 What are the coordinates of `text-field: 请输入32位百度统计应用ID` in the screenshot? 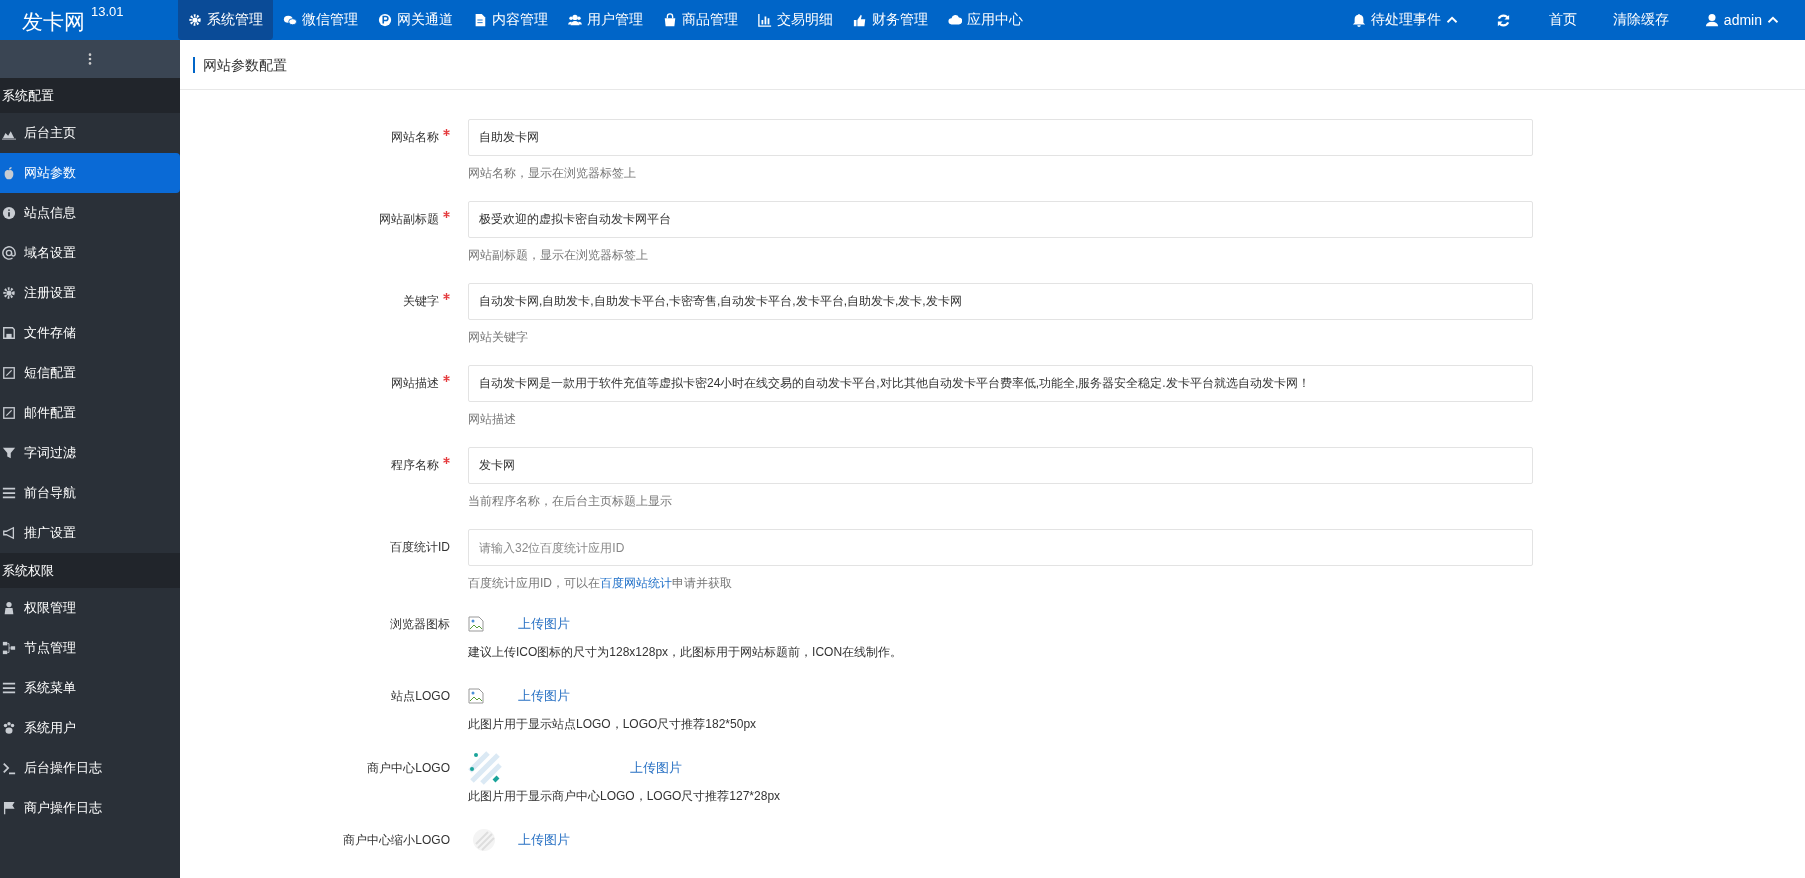 It's located at (1000, 547).